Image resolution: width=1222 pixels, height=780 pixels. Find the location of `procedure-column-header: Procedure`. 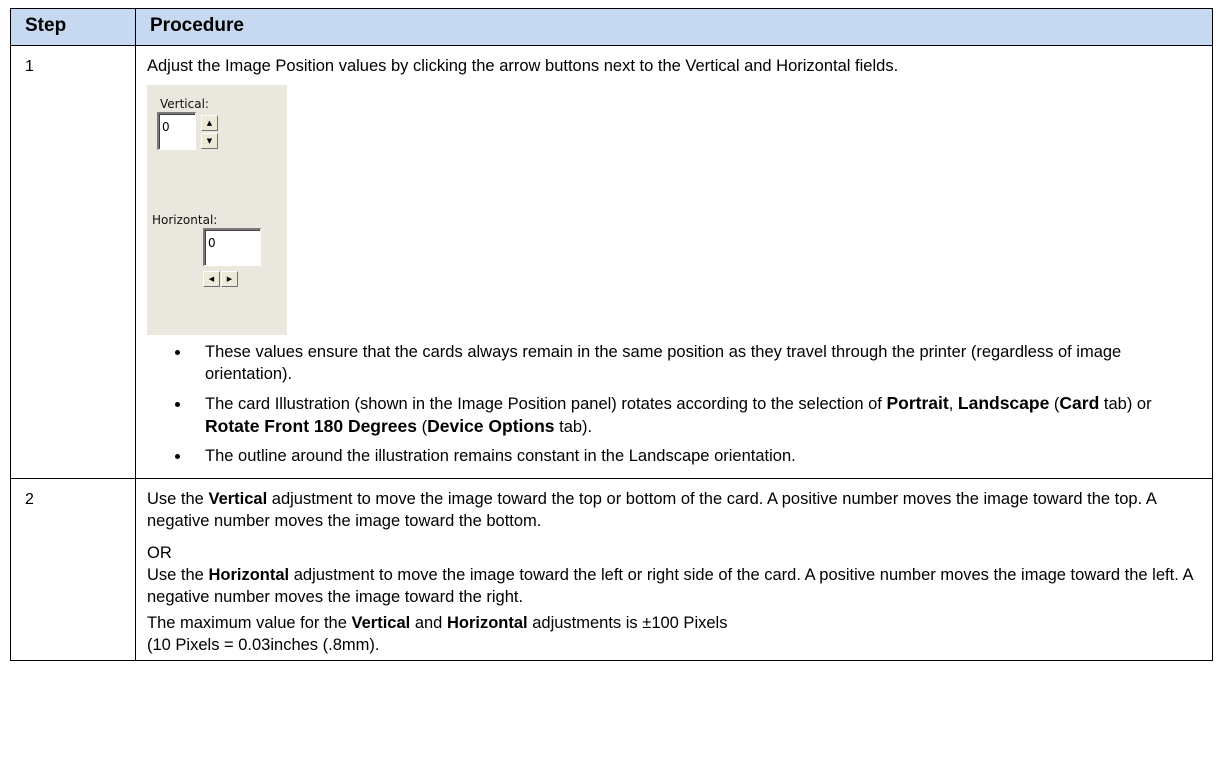

procedure-column-header: Procedure is located at coordinates (674, 27).